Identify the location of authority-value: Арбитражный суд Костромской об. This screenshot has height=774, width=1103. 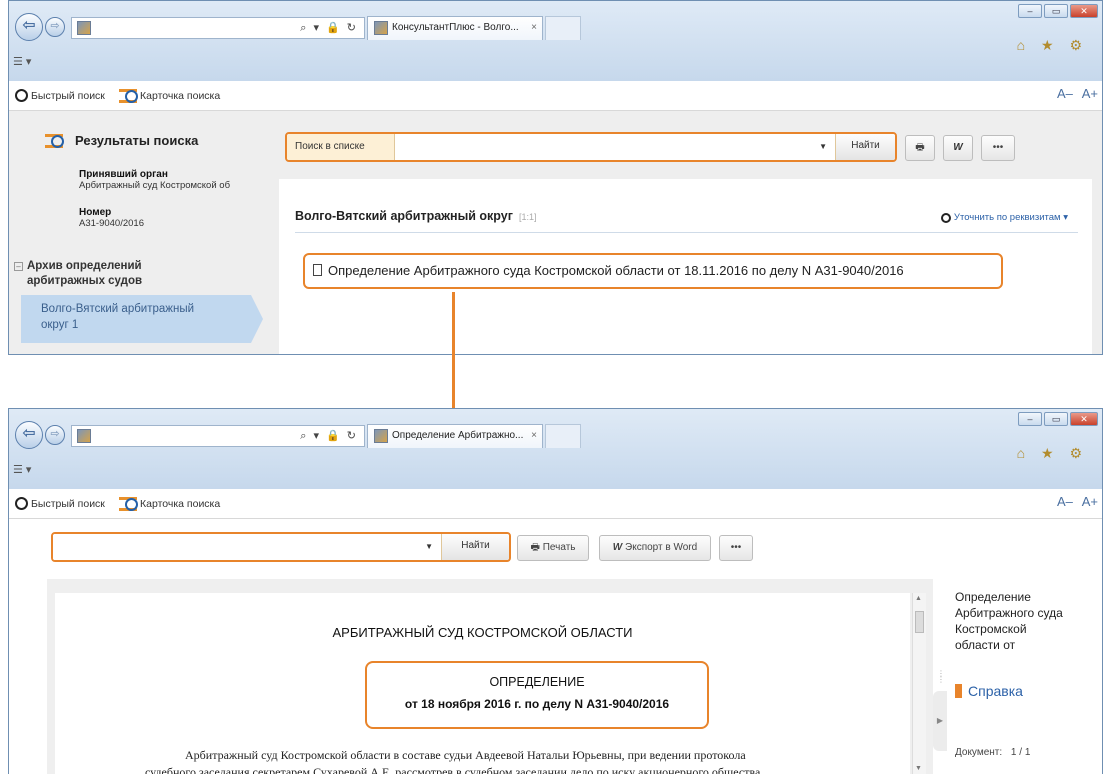
(155, 185).